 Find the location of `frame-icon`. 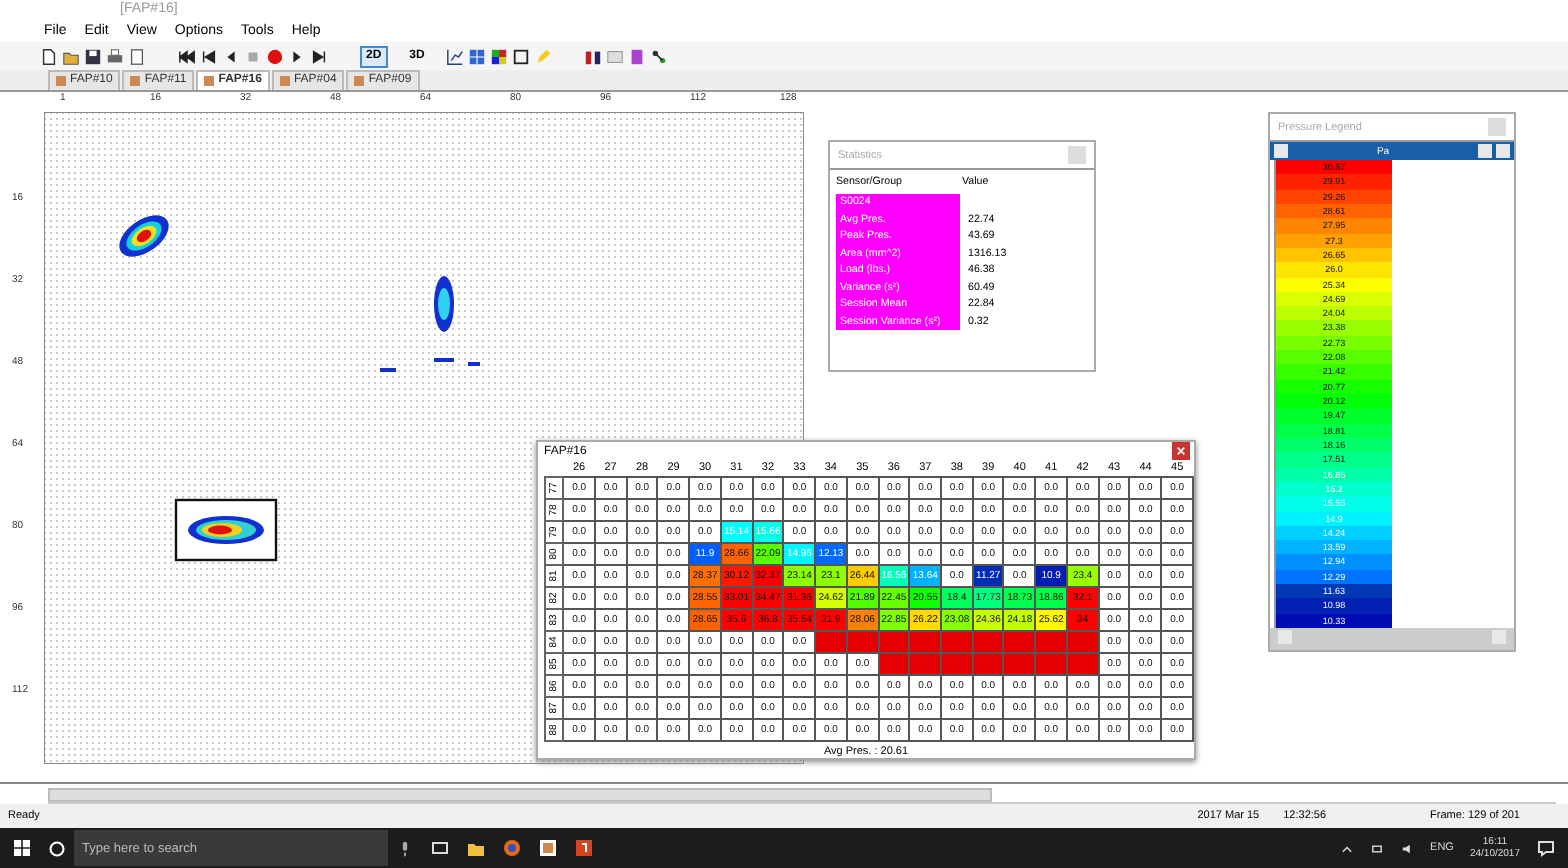

frame-icon is located at coordinates (521, 56).